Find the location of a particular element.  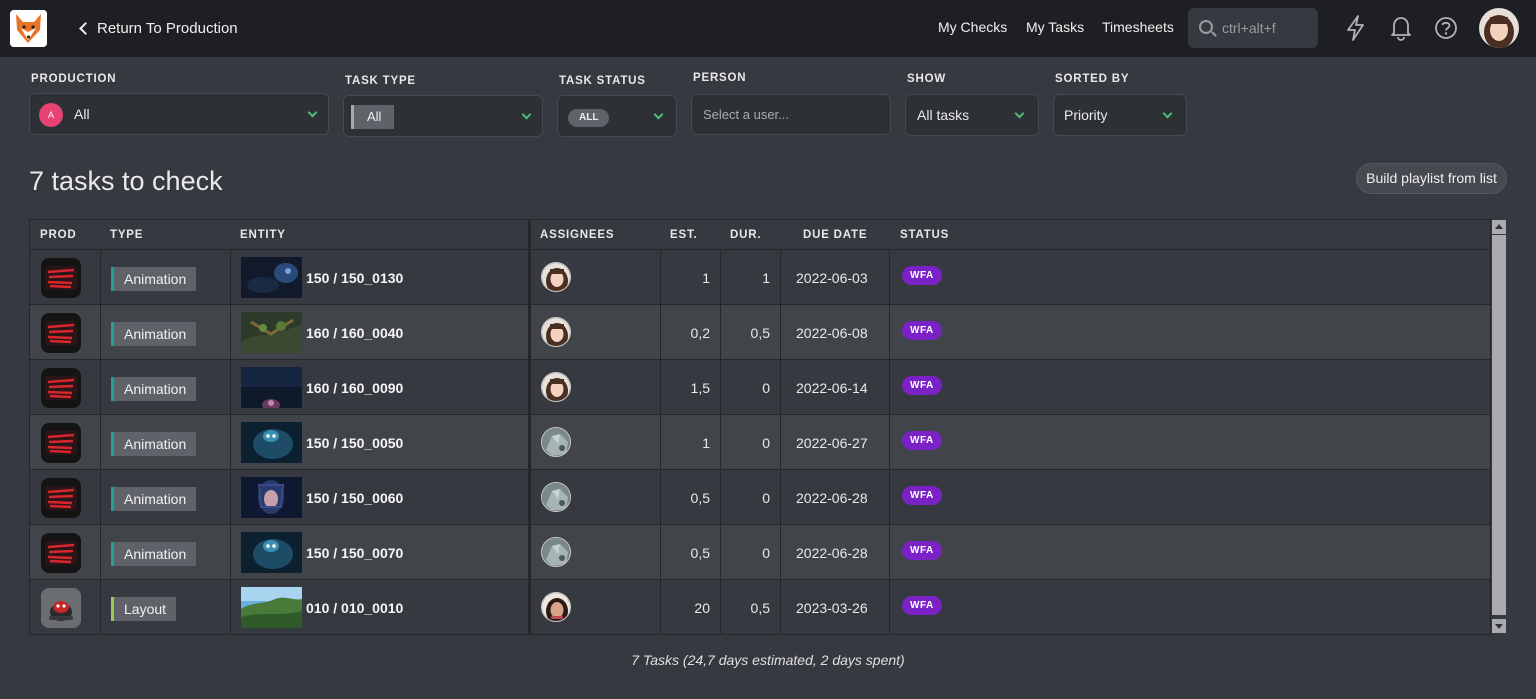

column-header-status: STATUS is located at coordinates (924, 235).